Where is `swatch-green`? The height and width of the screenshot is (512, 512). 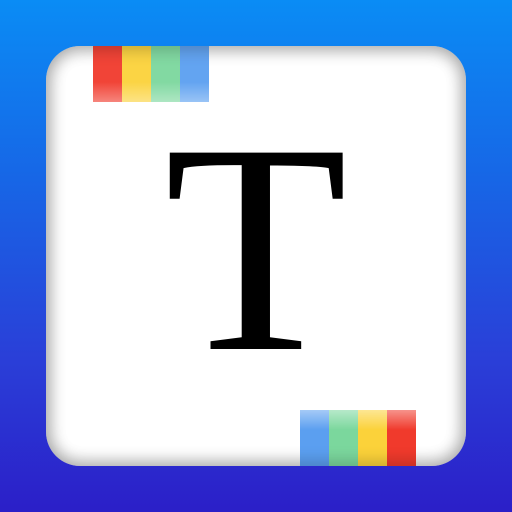
swatch-green is located at coordinates (343, 438).